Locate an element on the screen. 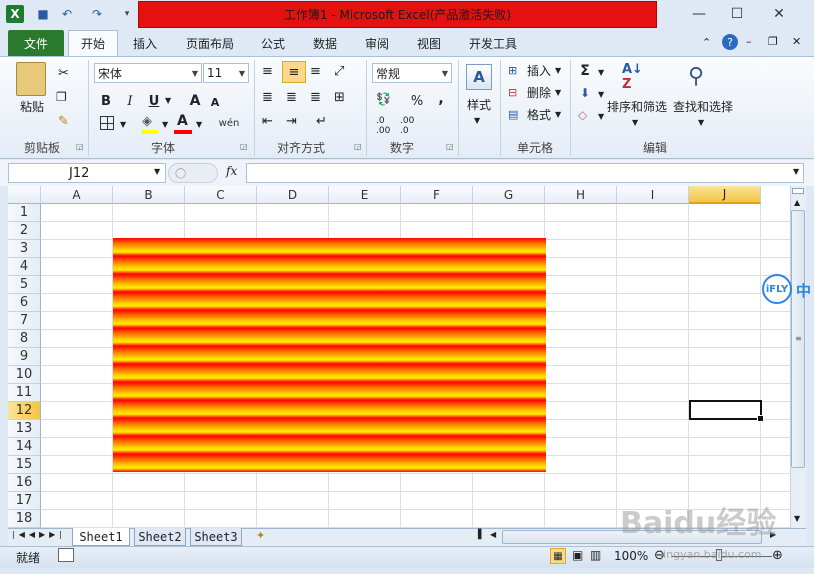  row-header-12: 12 is located at coordinates (24, 411).